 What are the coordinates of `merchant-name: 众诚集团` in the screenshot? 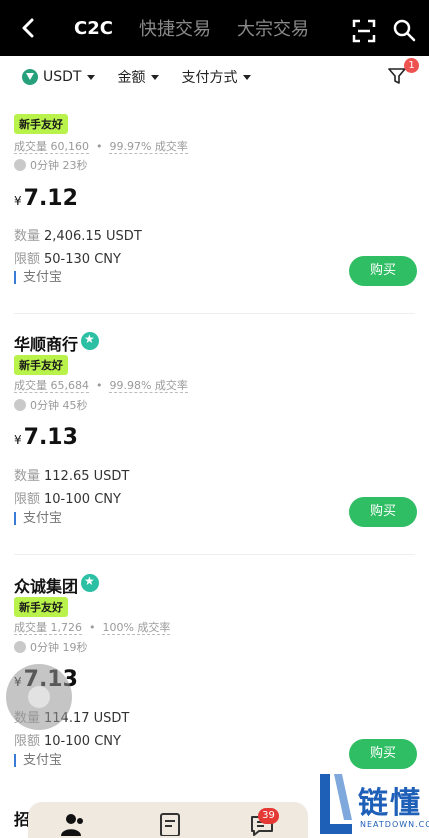 It's located at (46, 585).